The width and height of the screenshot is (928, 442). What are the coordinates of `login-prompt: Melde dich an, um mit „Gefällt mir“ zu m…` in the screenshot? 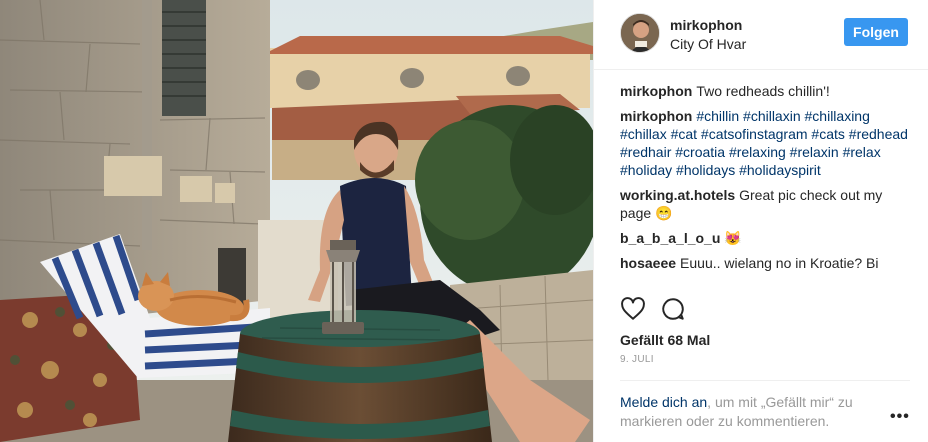 It's located at (752, 412).